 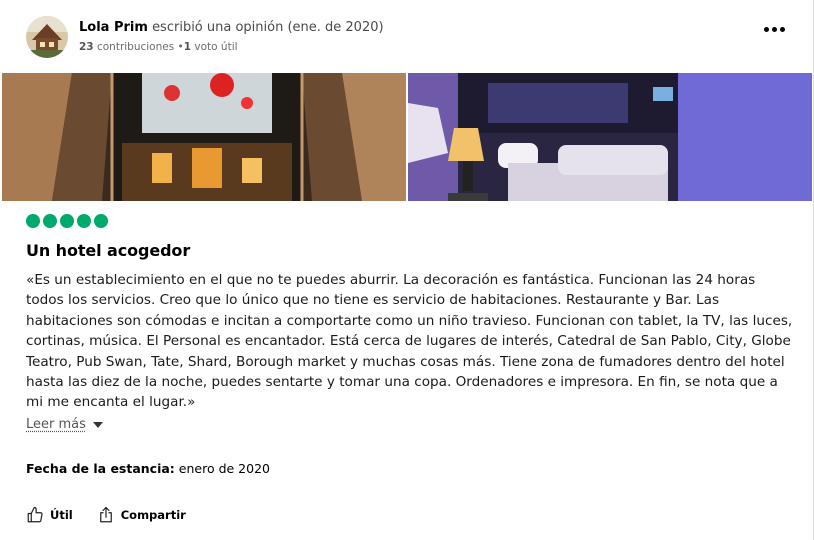 I want to click on stay-date: Fecha de la estancia: enero de 2020, so click(x=148, y=469).